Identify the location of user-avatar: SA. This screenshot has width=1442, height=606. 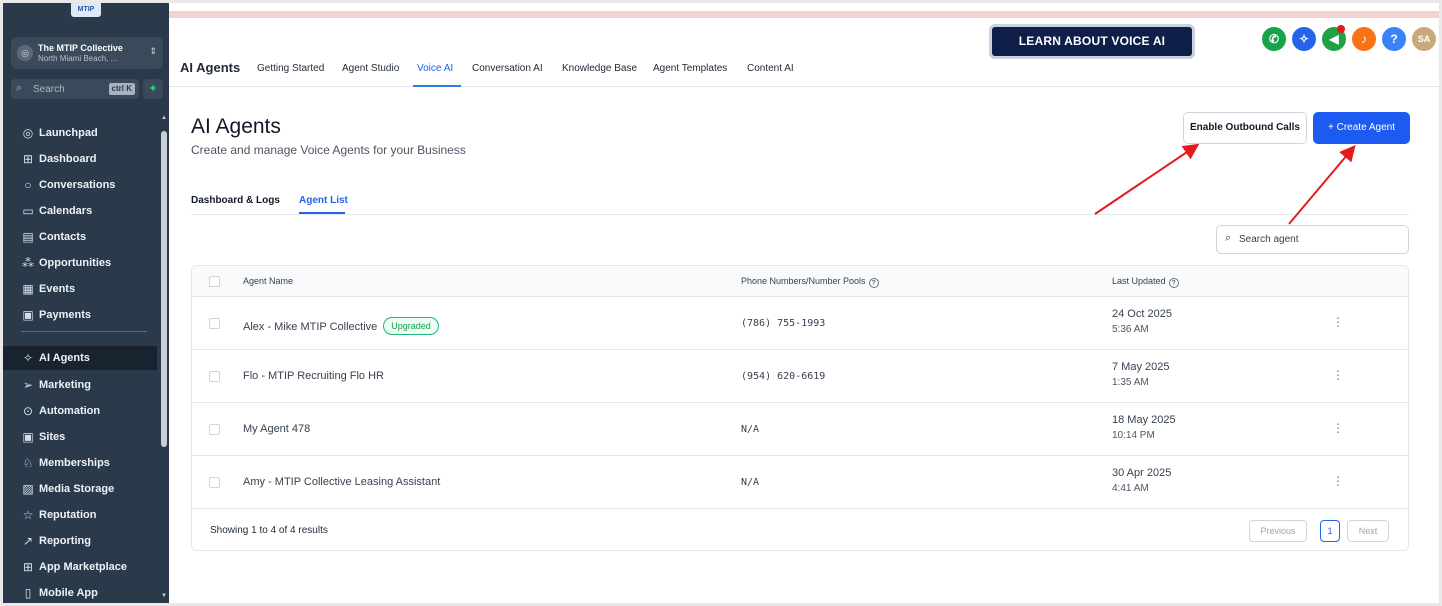
(1424, 39).